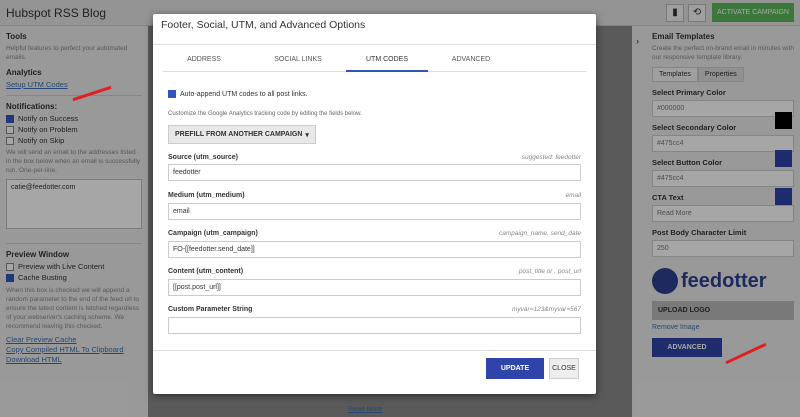 The height and width of the screenshot is (417, 800). Describe the element at coordinates (374, 325) in the screenshot. I see `custom-param-input` at that location.